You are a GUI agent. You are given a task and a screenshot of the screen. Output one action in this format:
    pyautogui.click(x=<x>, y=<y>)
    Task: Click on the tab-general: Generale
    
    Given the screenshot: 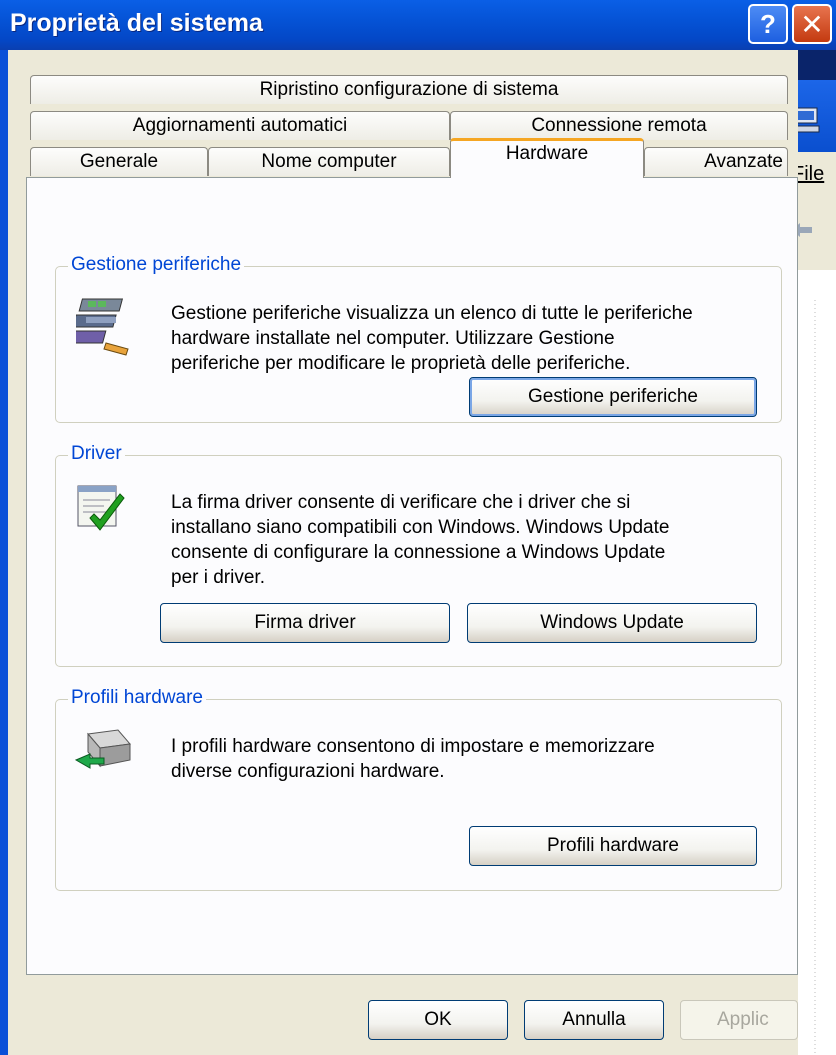 What is the action you would take?
    pyautogui.click(x=119, y=161)
    